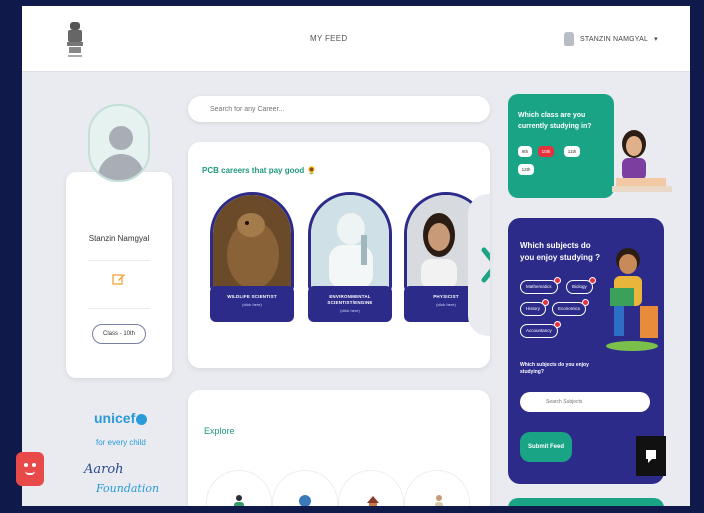  I want to click on subjects-question-title: Which subjects do you enjoy studying ?, so click(560, 251).